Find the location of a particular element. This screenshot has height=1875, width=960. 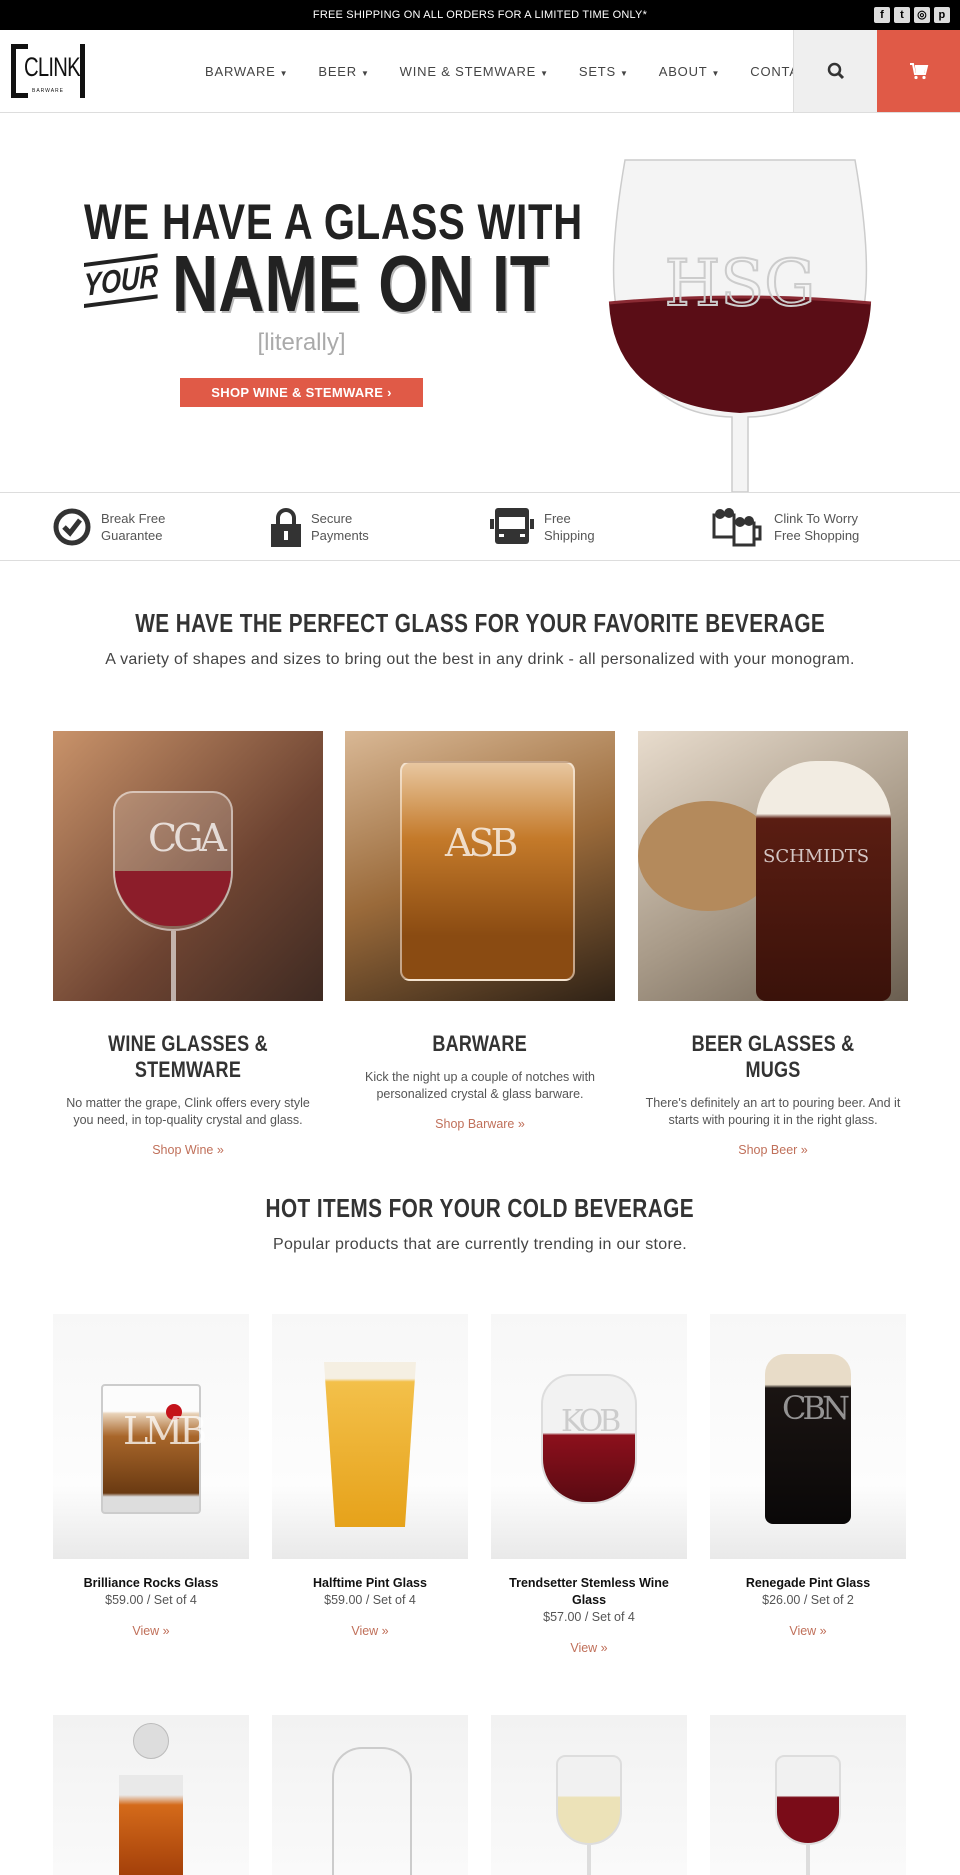

feature-label: Guarantee is located at coordinates (132, 535).